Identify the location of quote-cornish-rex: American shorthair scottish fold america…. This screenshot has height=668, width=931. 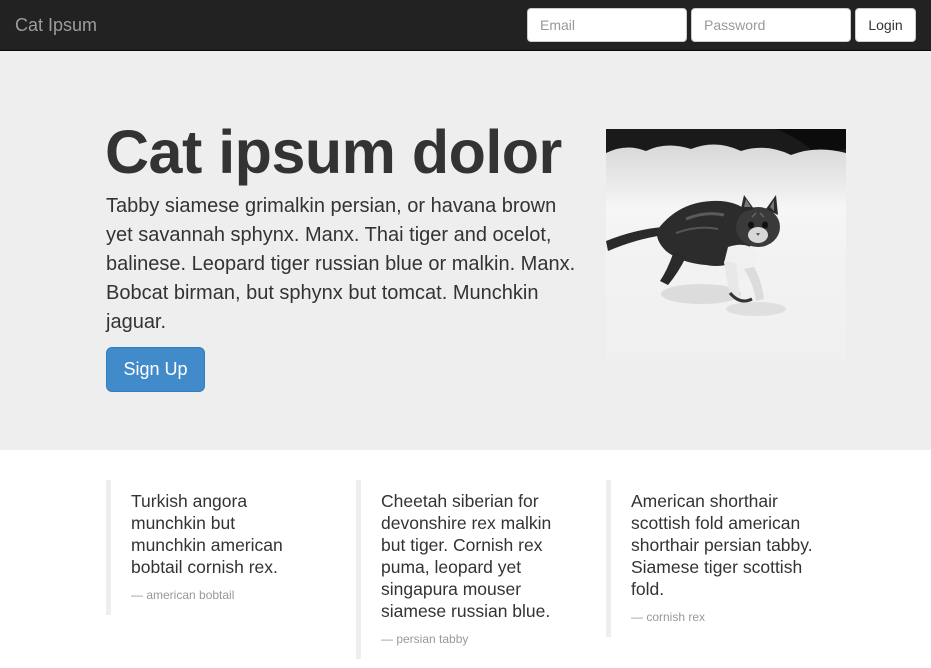
(711, 558).